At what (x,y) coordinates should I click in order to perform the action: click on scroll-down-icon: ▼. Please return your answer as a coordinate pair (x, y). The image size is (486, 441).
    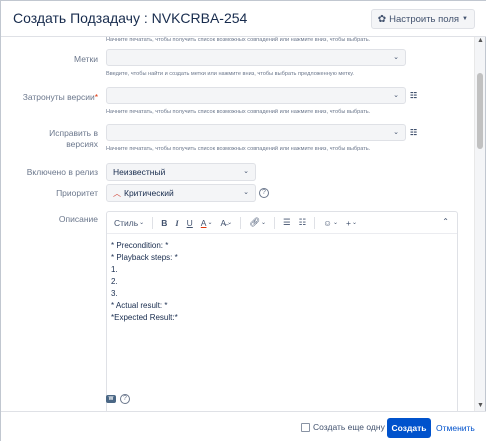
    Looking at the image, I should click on (480, 405).